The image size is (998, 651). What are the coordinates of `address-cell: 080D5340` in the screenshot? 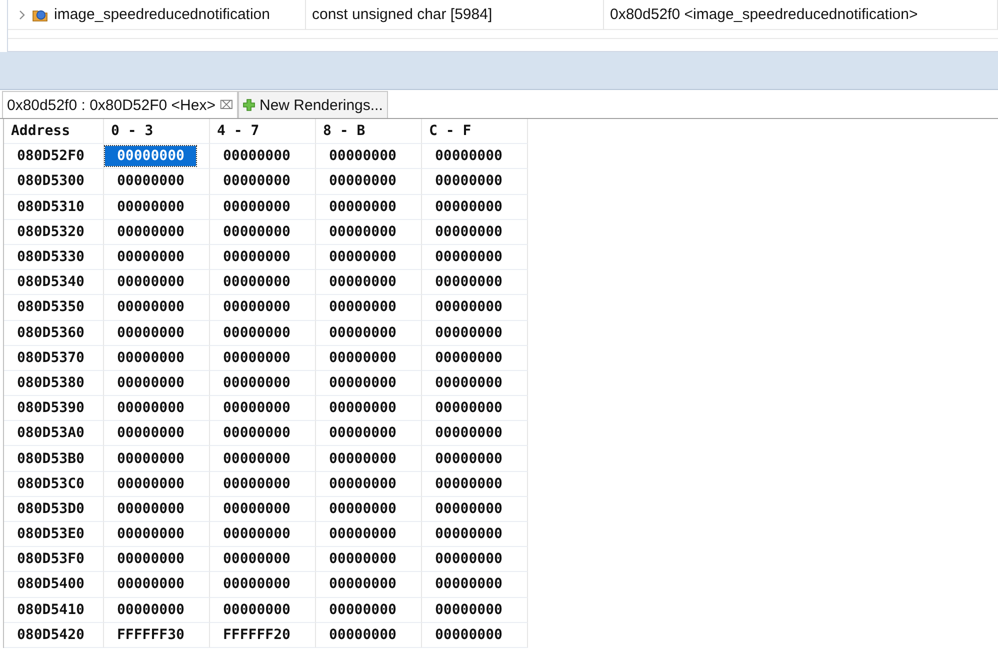 It's located at (50, 282).